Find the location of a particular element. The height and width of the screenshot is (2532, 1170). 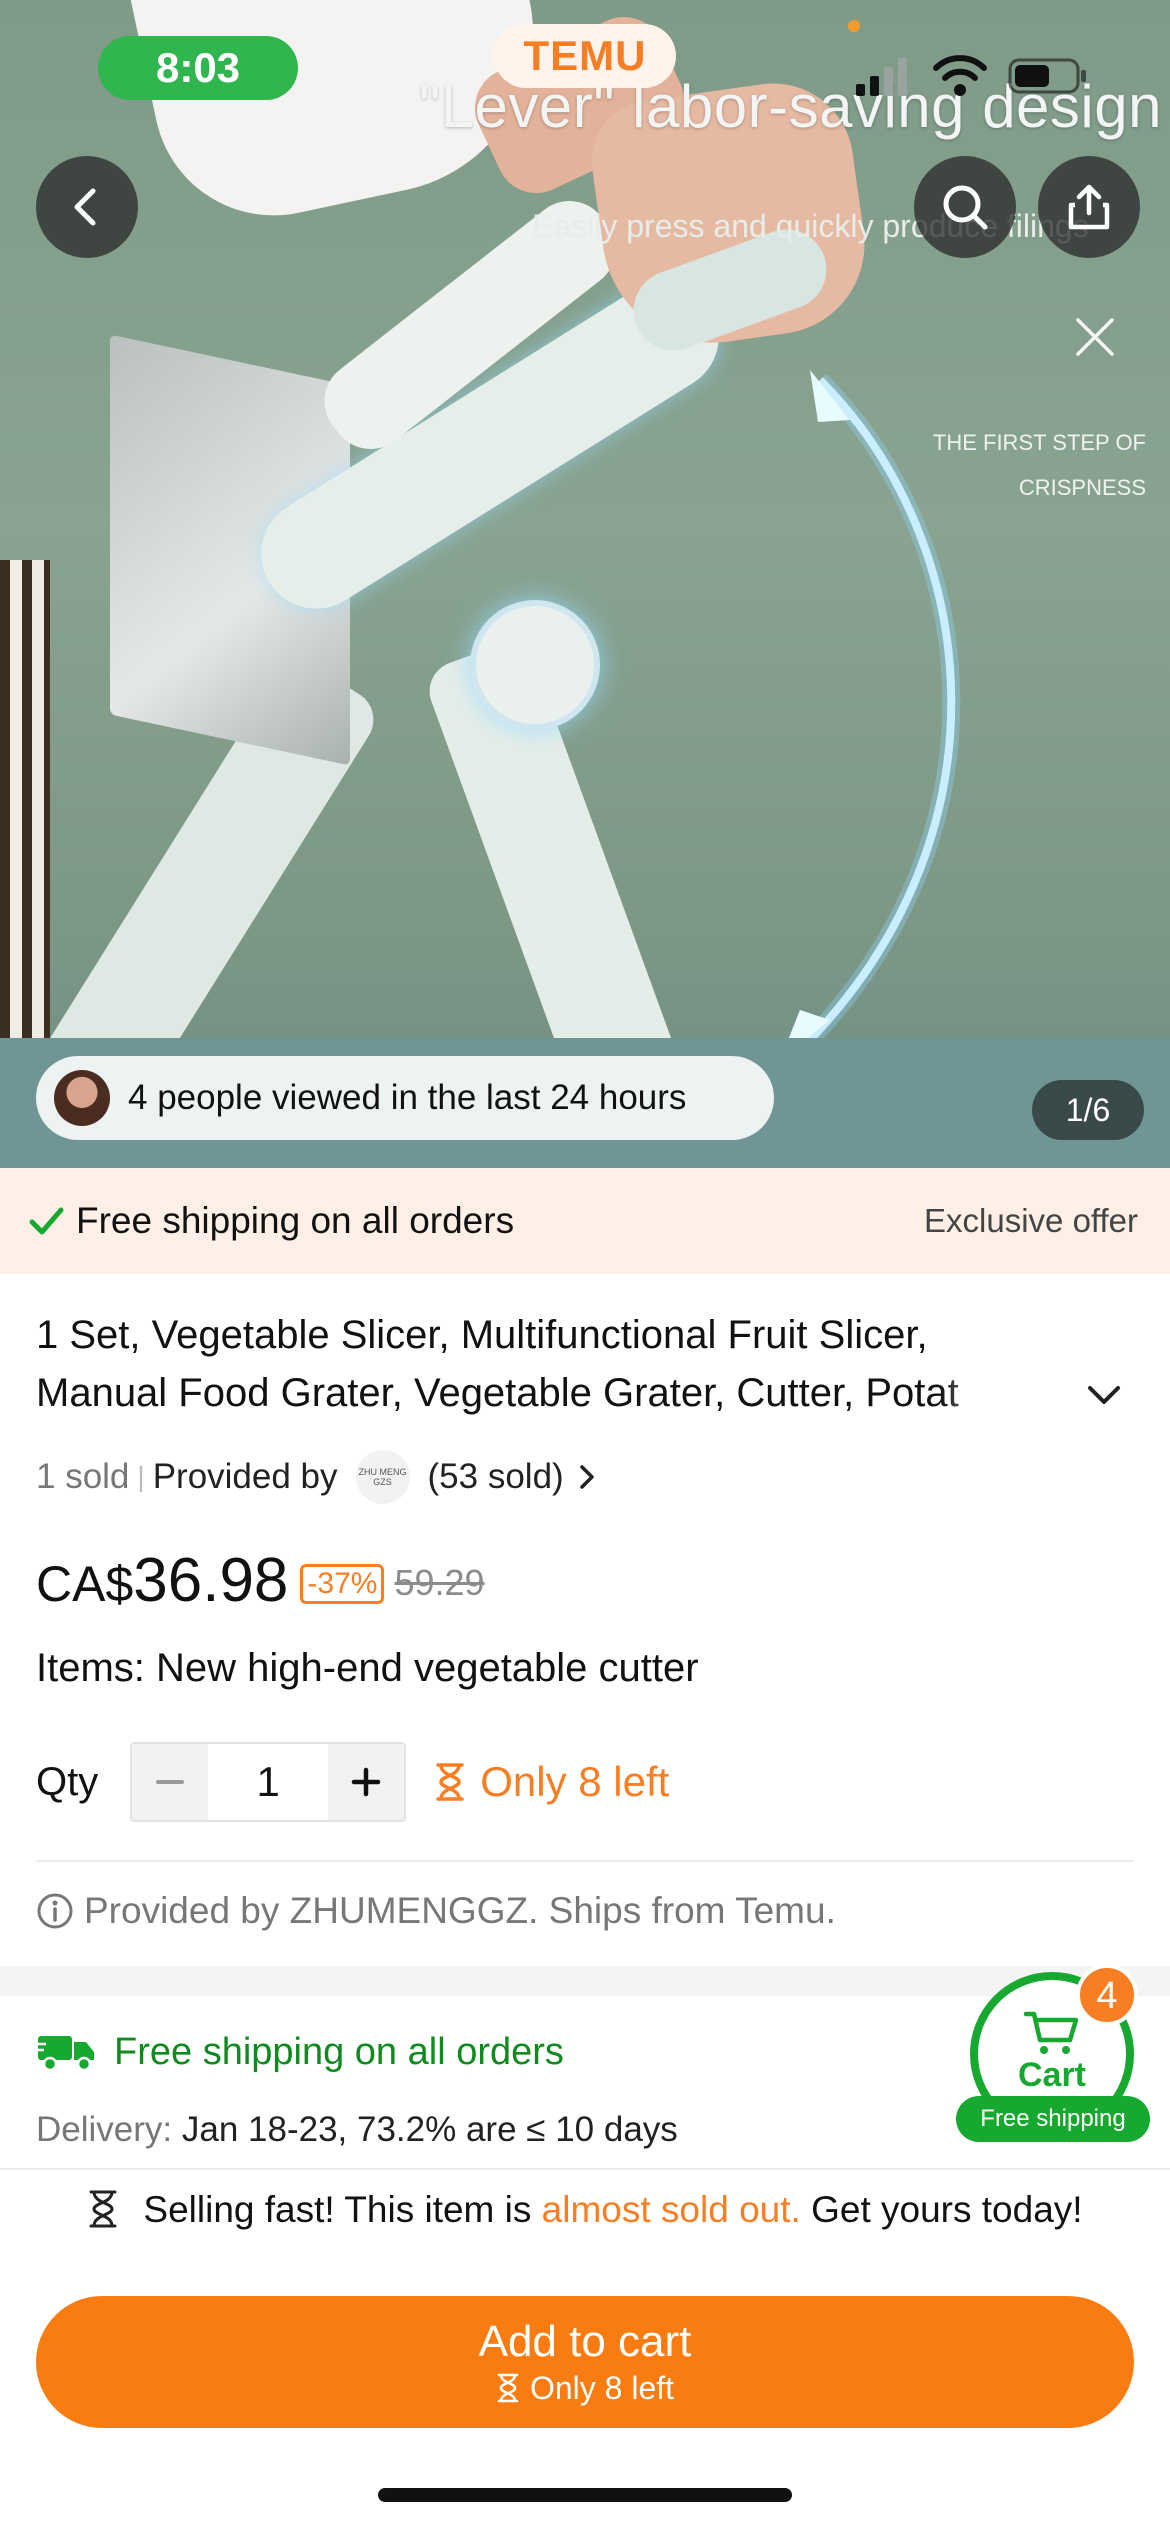

section-gap is located at coordinates (585, 1981).